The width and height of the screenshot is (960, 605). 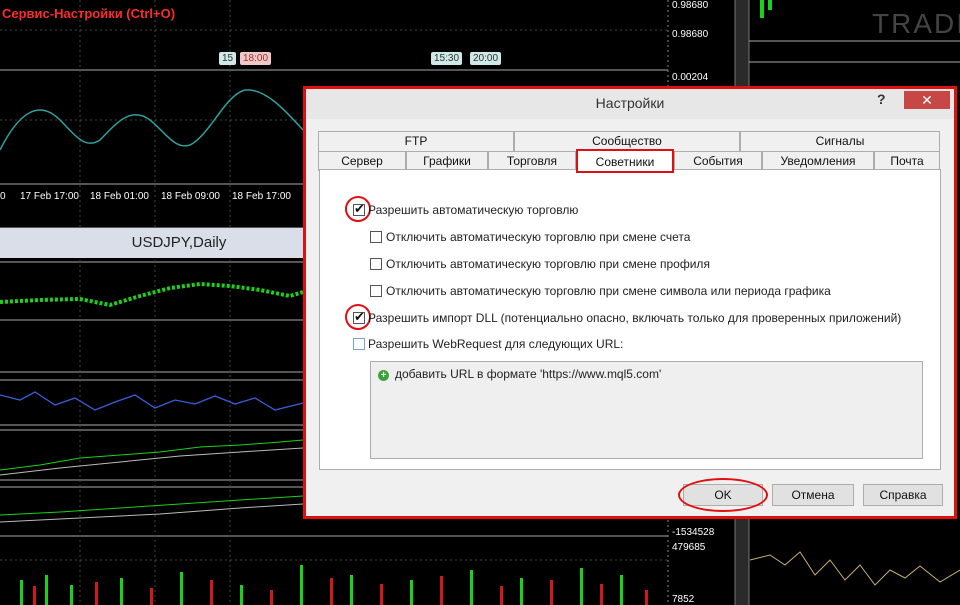 What do you see at coordinates (376, 291) in the screenshot?
I see `disable-on-symbol-change-checkbox` at bounding box center [376, 291].